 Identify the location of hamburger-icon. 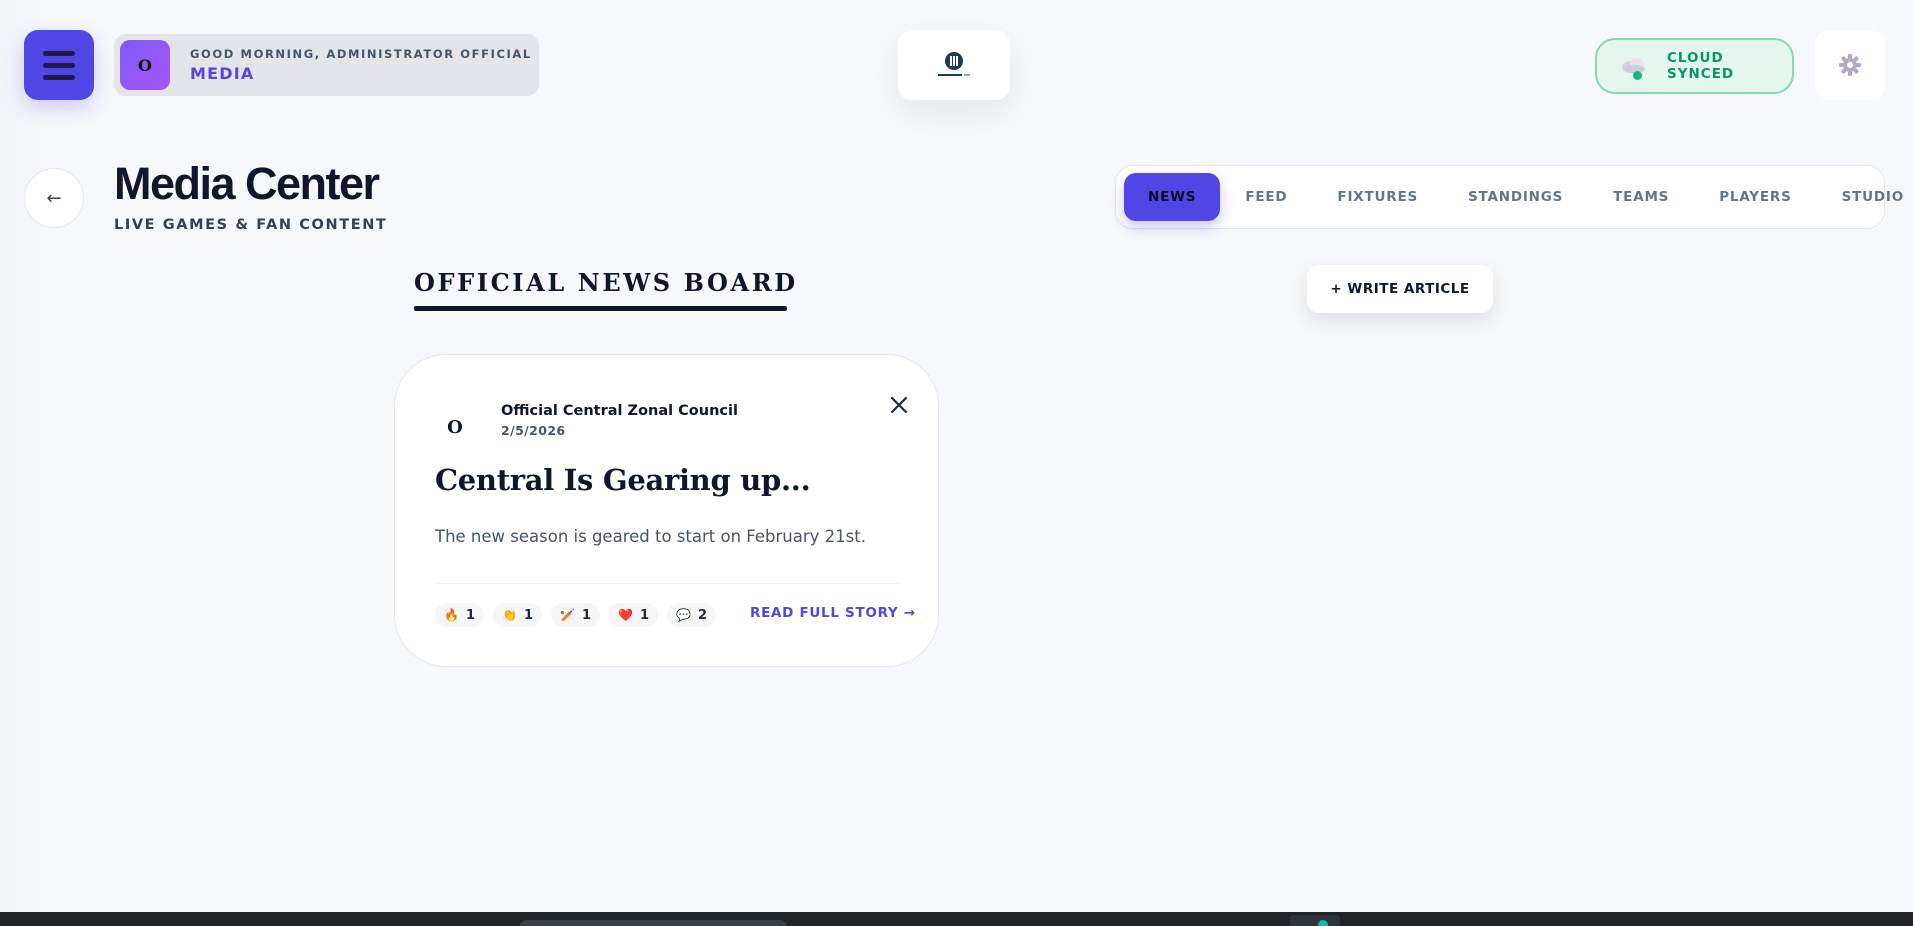
(59, 53).